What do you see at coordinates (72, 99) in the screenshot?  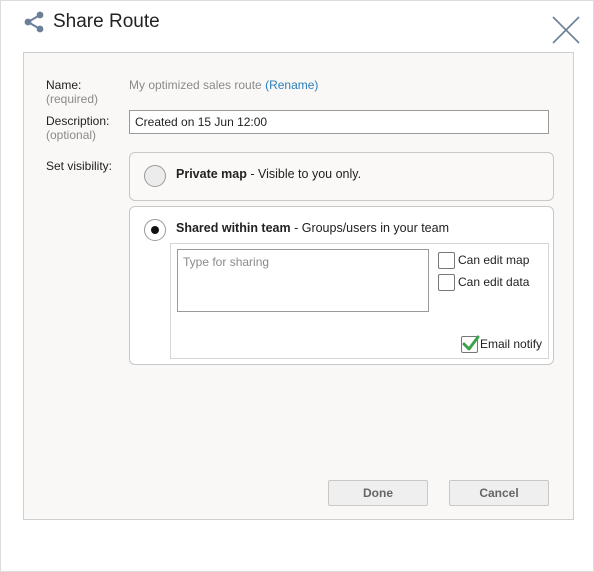 I see `name-required-note: (required)` at bounding box center [72, 99].